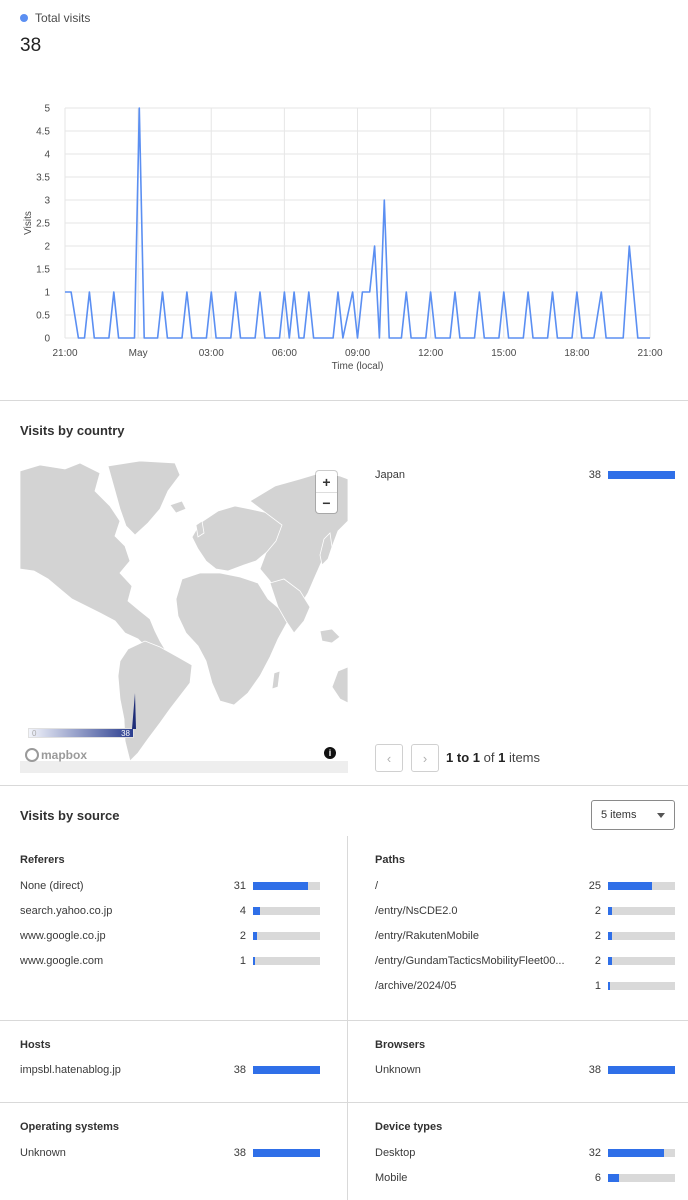 The height and width of the screenshot is (1200, 688). Describe the element at coordinates (358, 366) in the screenshot. I see `x-axis-label: Time (local)` at that location.